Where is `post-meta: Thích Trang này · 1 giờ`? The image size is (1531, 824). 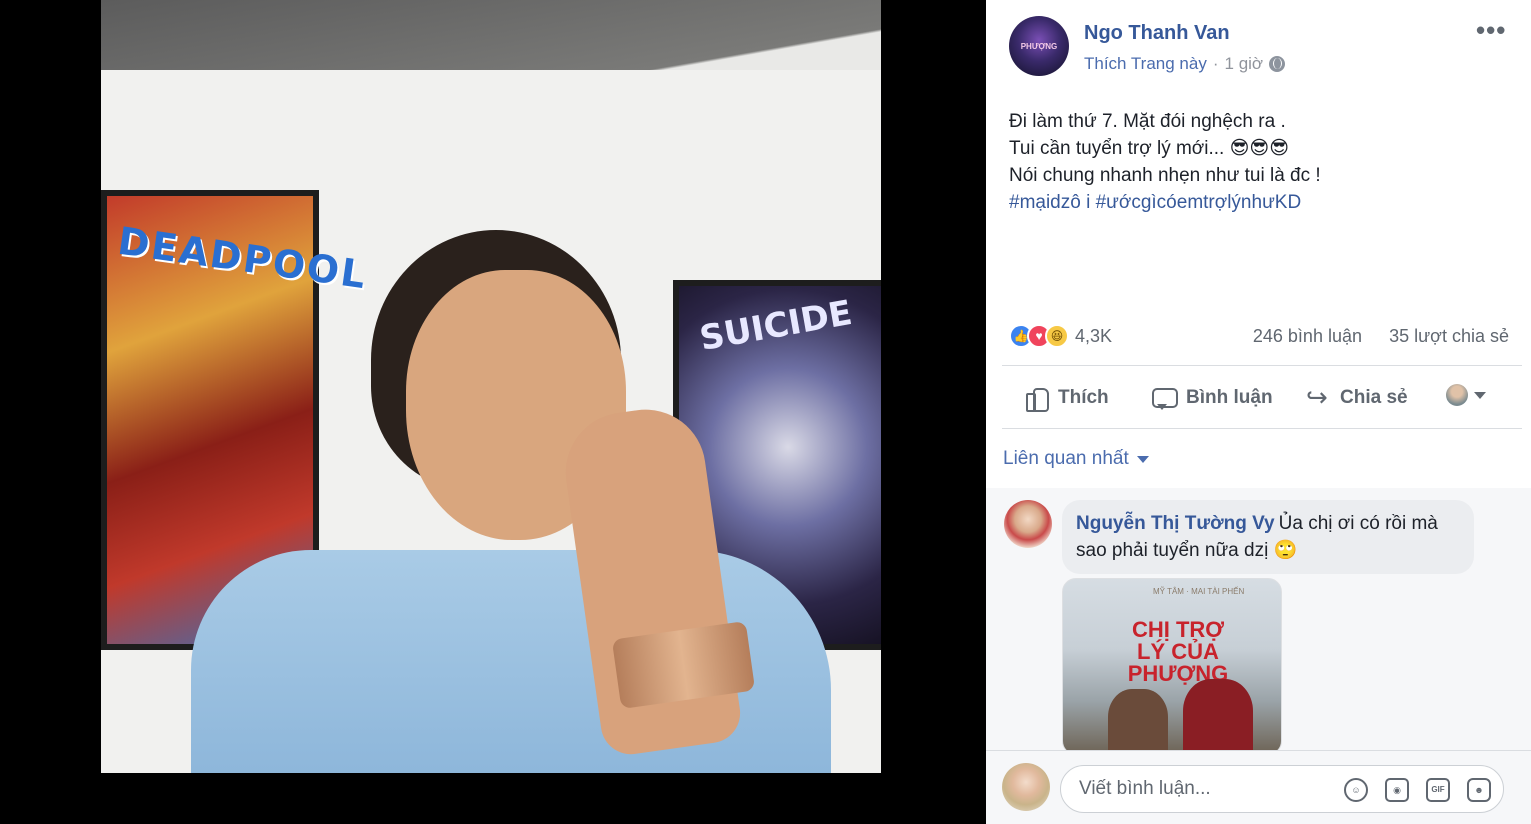
post-meta: Thích Trang này · 1 giờ is located at coordinates (1185, 64).